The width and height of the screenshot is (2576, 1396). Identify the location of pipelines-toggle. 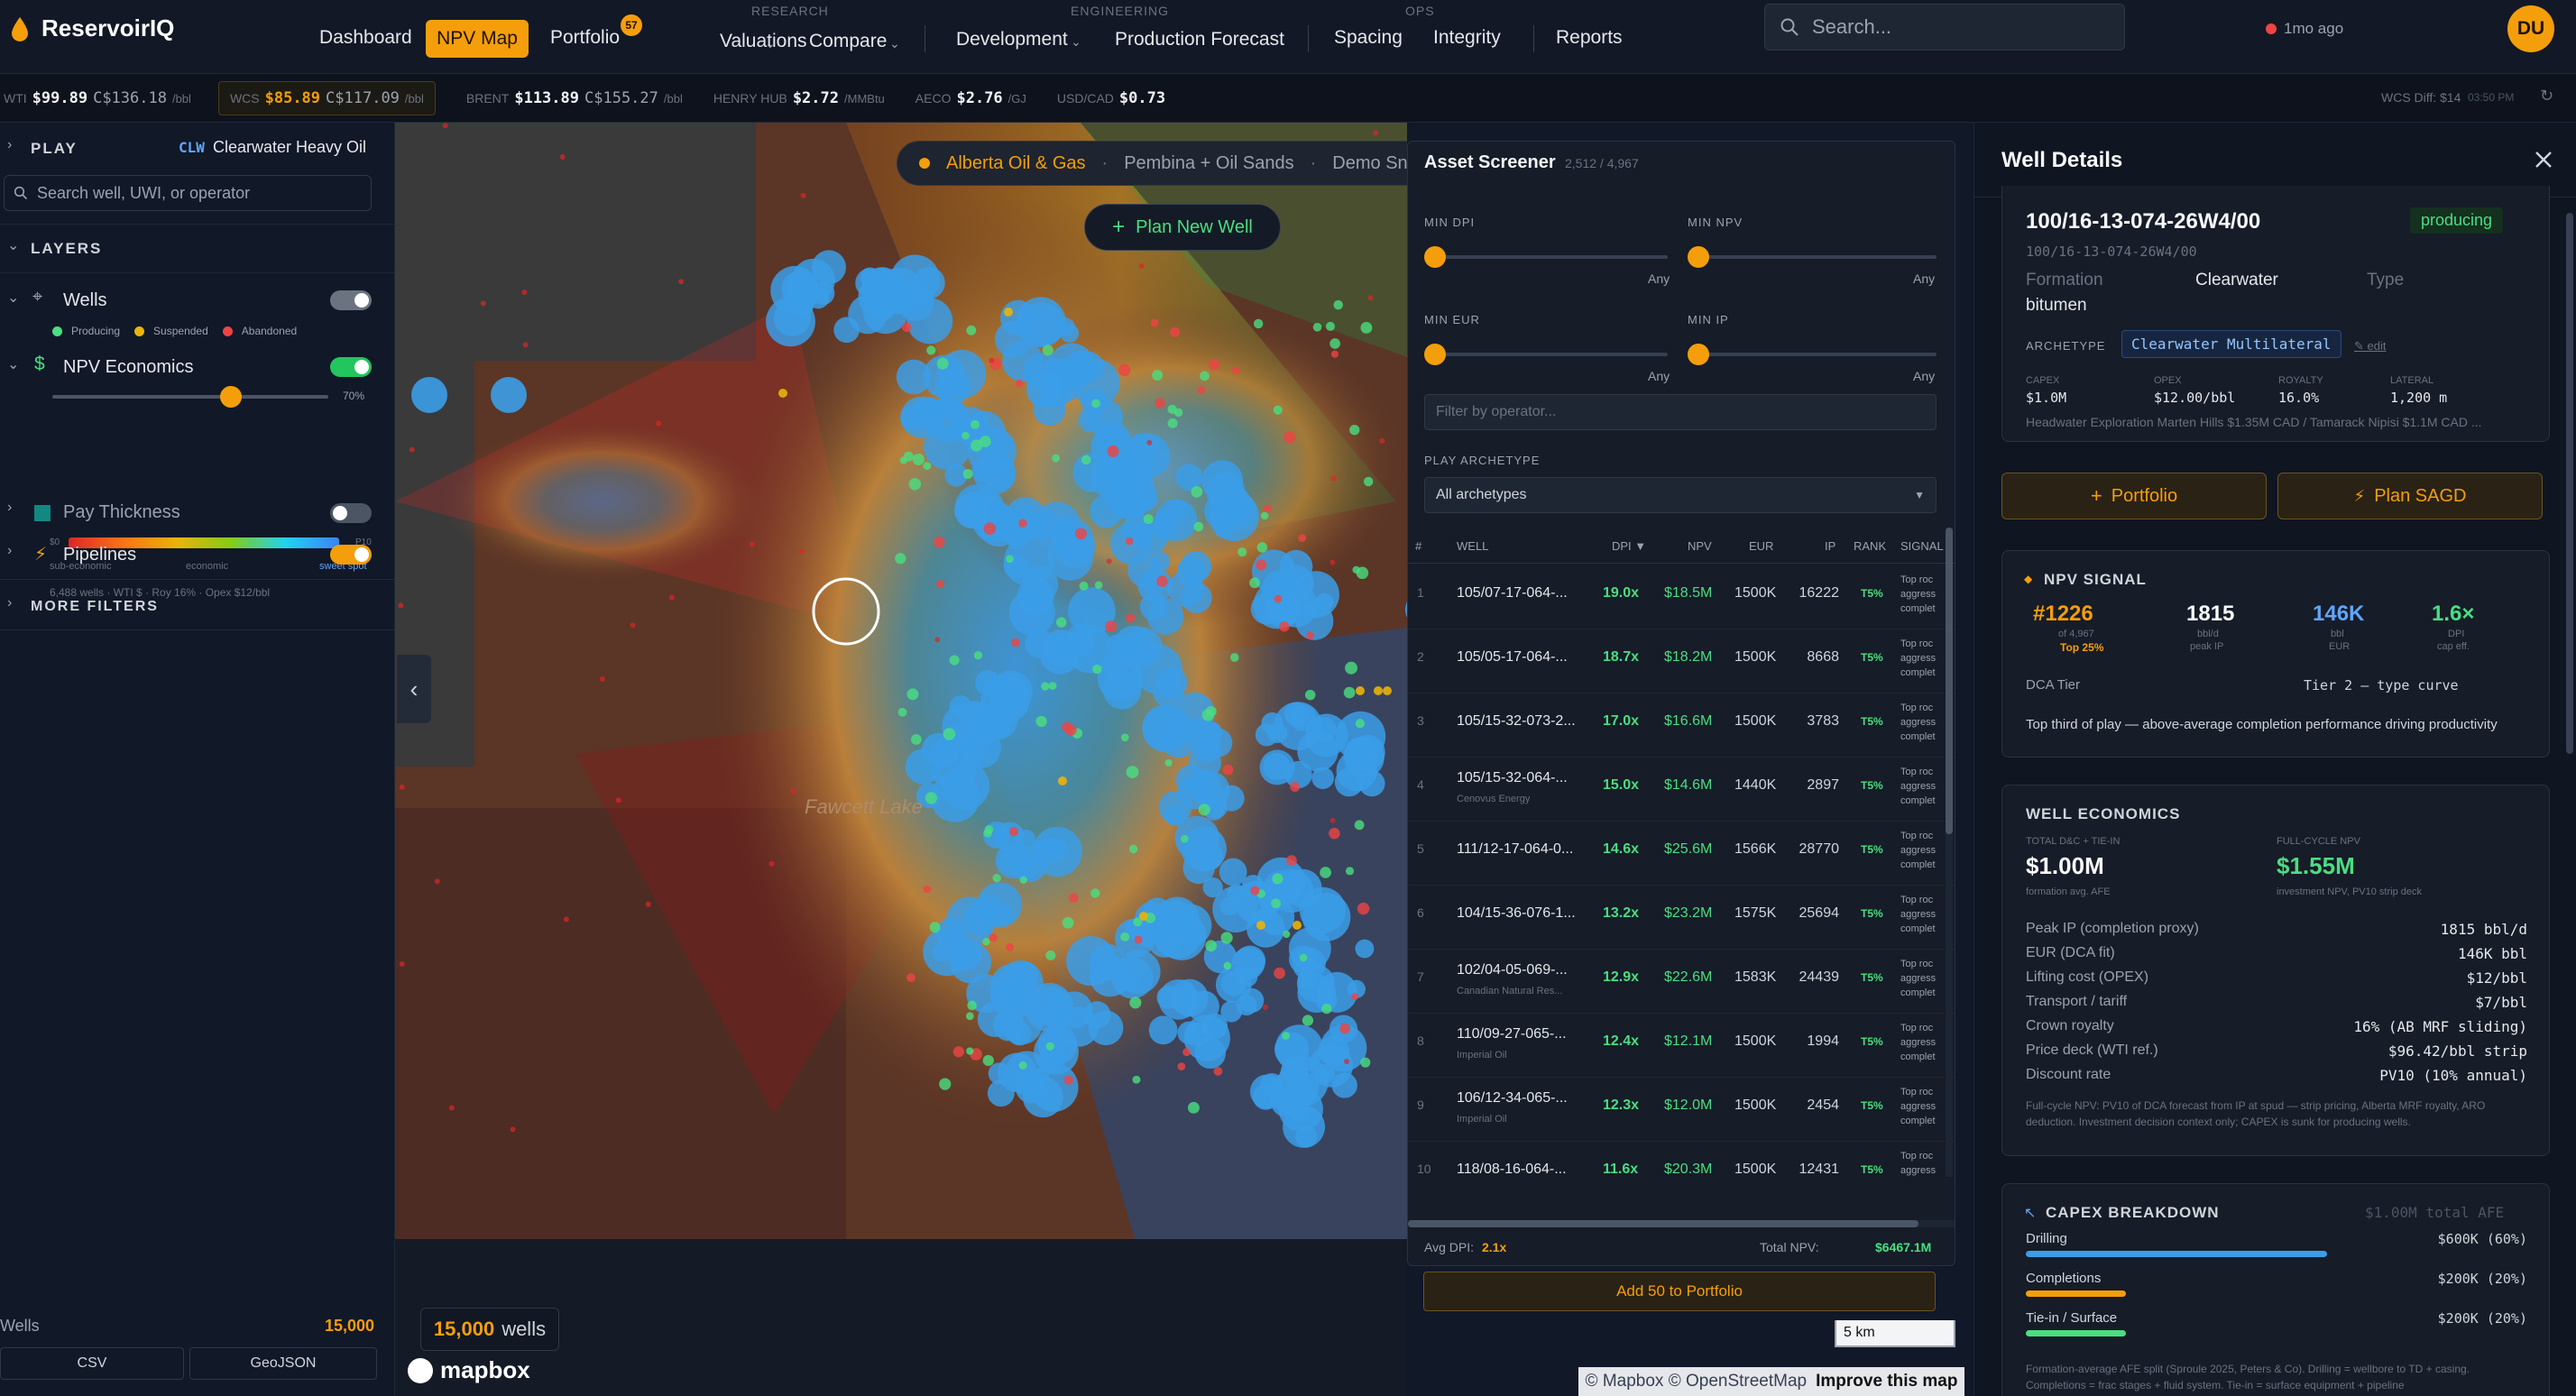
(351, 555).